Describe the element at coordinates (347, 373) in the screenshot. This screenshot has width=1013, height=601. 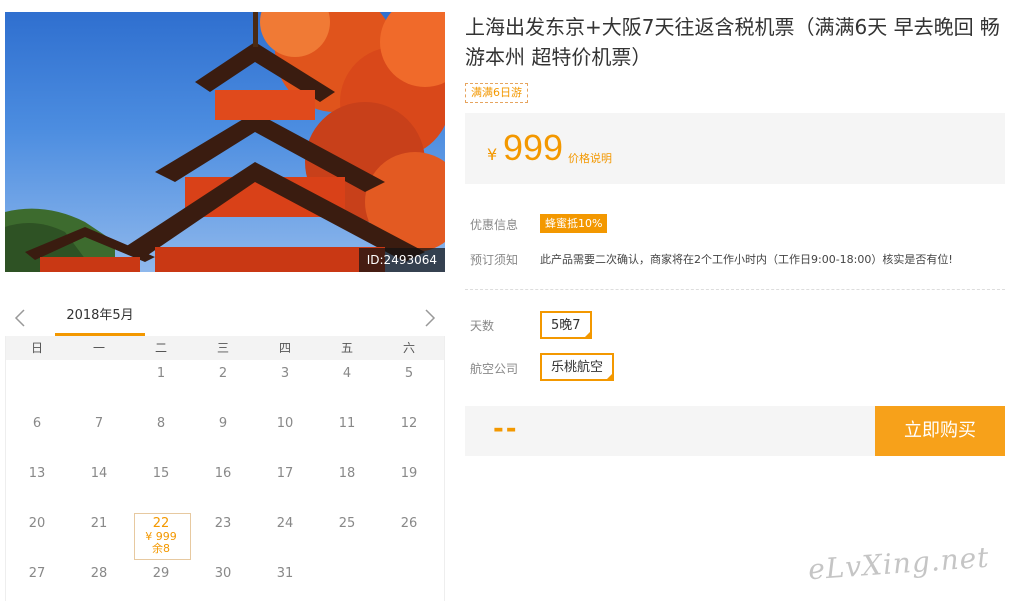
I see `calendar-day: 4` at that location.